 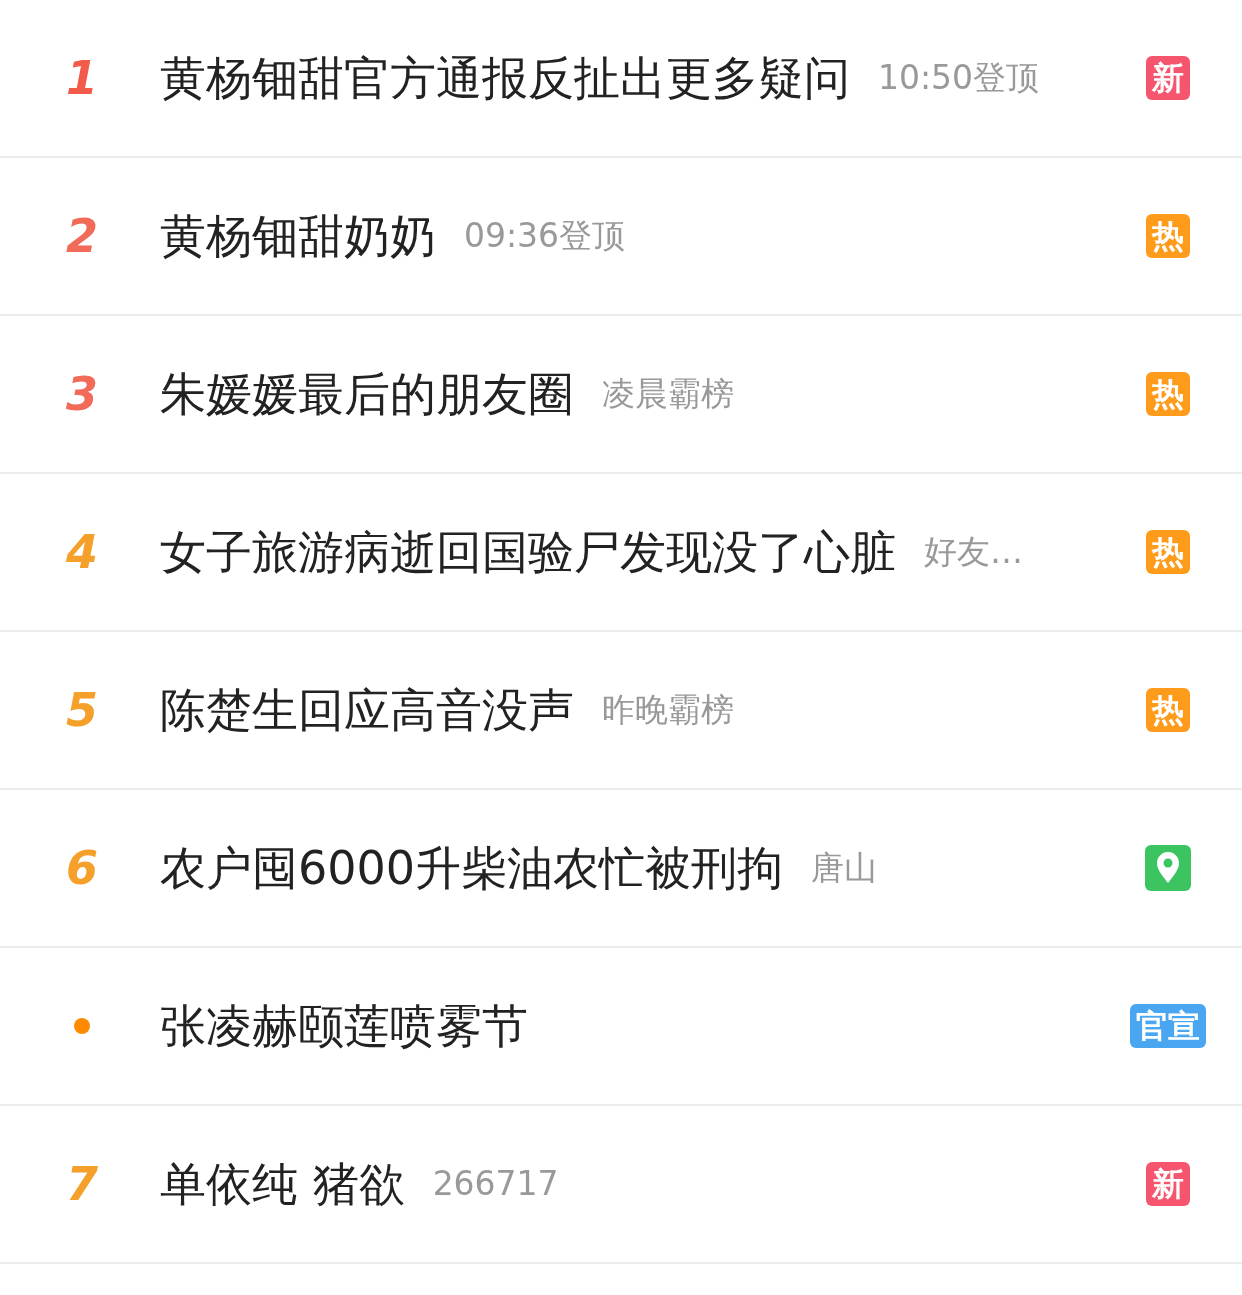 What do you see at coordinates (545, 236) in the screenshot?
I see `topic-meta: 09:36登顶` at bounding box center [545, 236].